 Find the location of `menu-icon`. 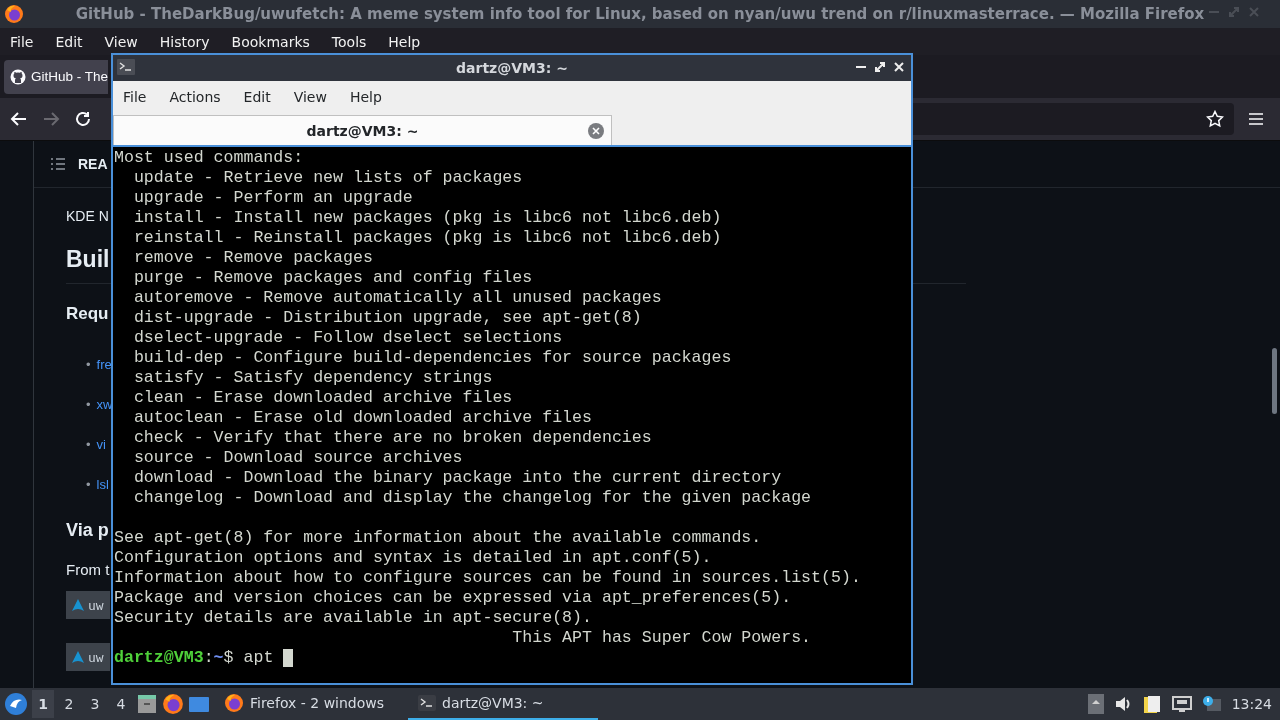

menu-icon is located at coordinates (1256, 119).